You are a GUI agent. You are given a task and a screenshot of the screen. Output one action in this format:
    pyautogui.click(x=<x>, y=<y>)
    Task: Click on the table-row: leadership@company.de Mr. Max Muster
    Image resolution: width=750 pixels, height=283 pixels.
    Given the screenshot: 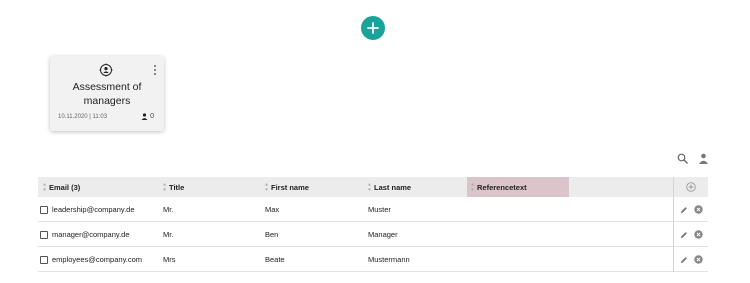 What is the action you would take?
    pyautogui.click(x=373, y=209)
    